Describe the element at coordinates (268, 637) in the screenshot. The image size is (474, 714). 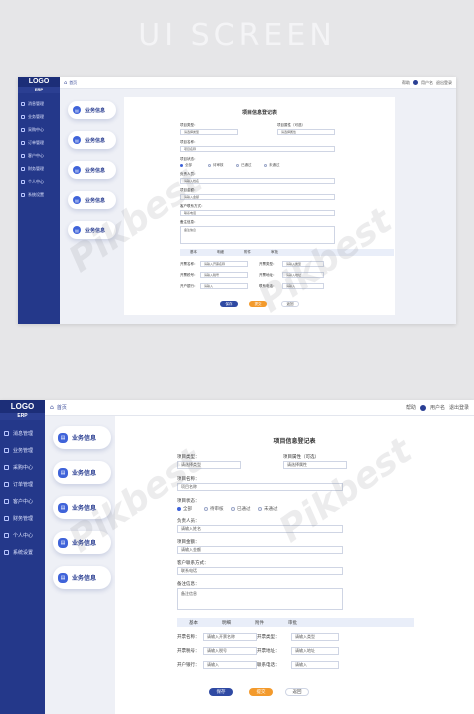
I see `sub-label: 开票类型：` at that location.